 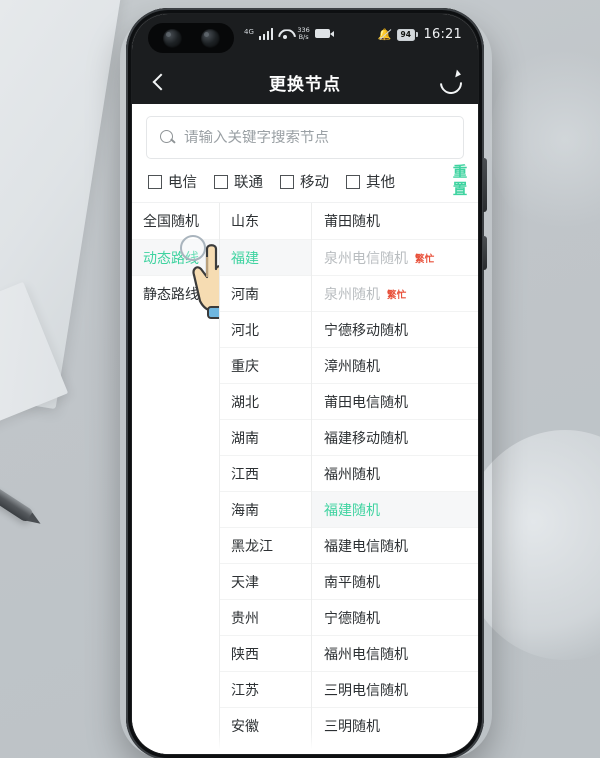 I want to click on refresh-icon, so click(x=450, y=82).